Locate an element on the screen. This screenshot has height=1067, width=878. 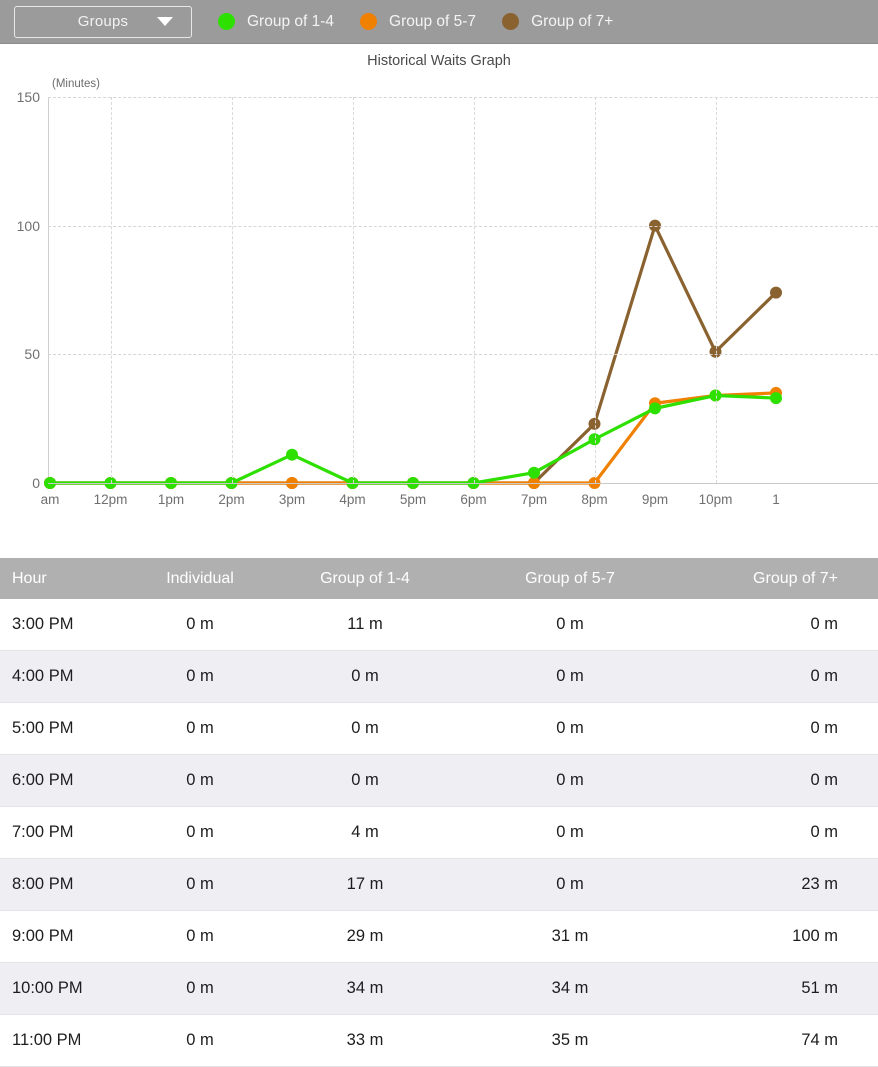
table-row: 5:00 PM 0 m 0 m 0 m 0 m is located at coordinates (439, 729).